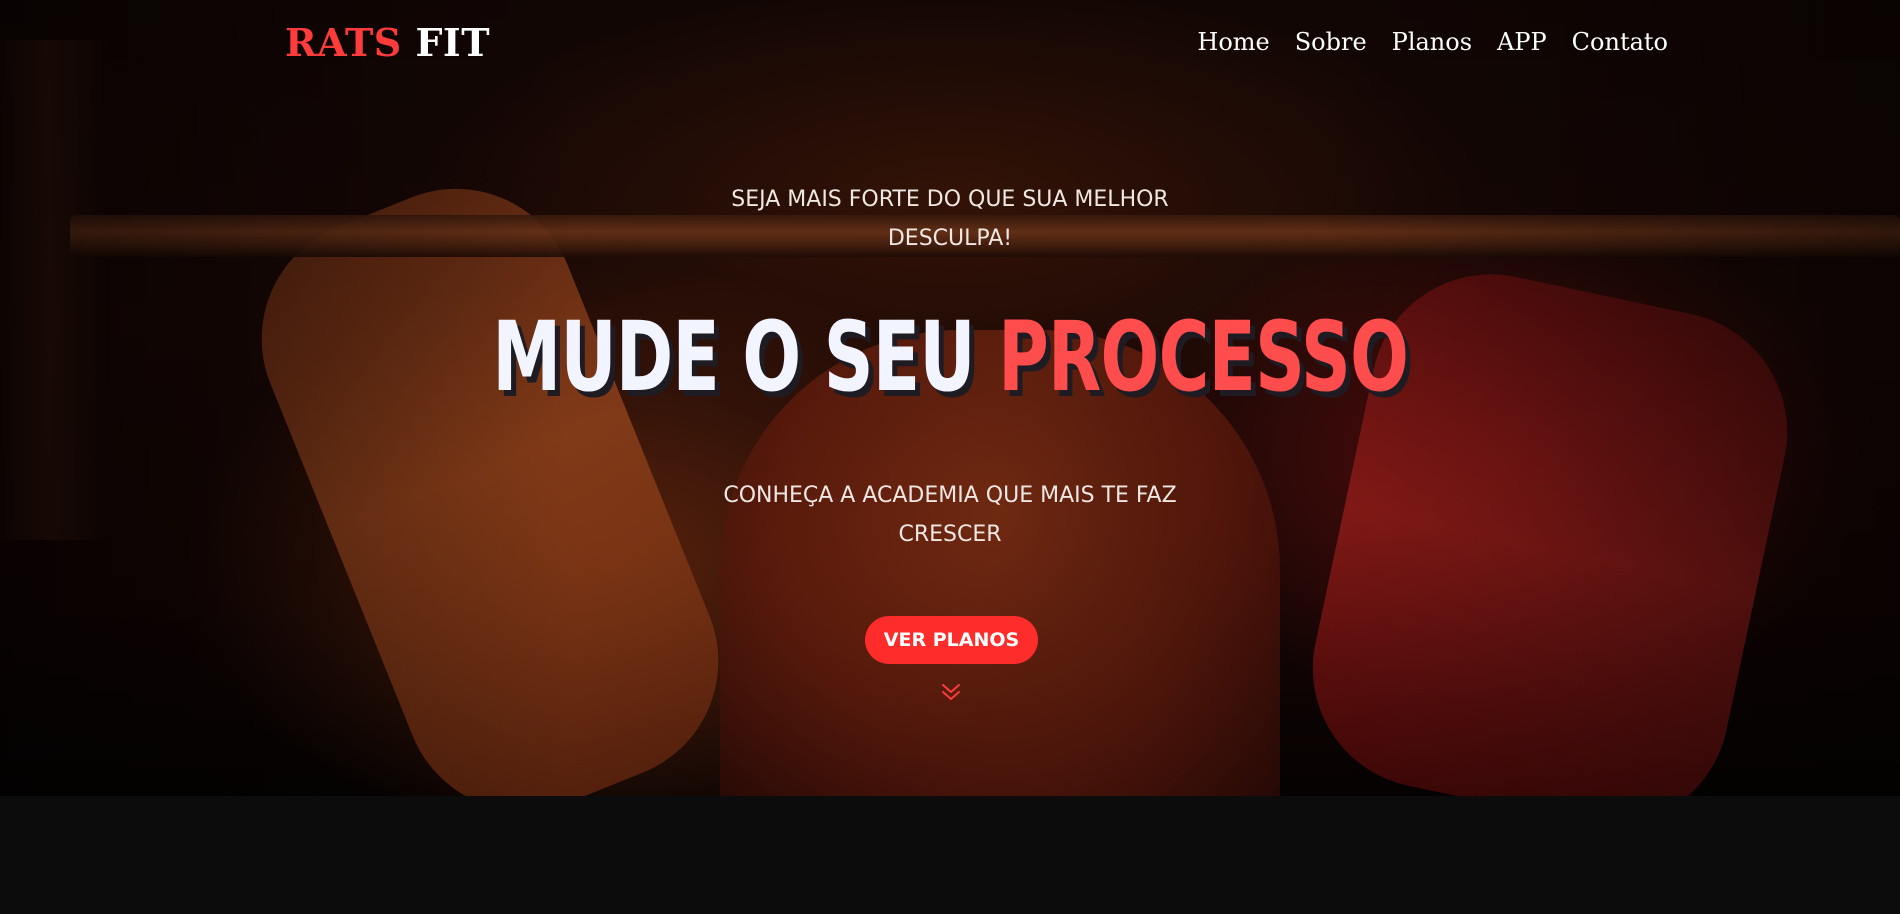 The height and width of the screenshot is (914, 1900). I want to click on chevron-double-down-icon, so click(951, 692).